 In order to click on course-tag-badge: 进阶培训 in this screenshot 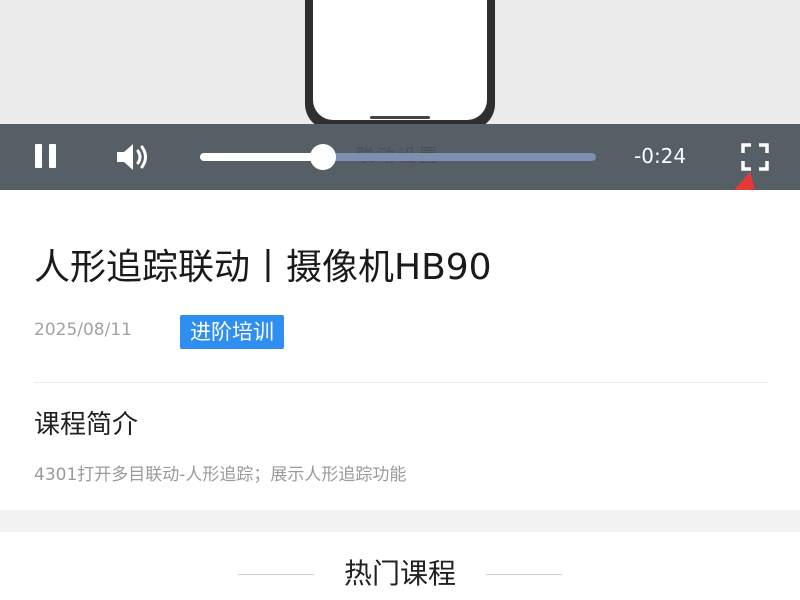, I will do `click(232, 332)`.